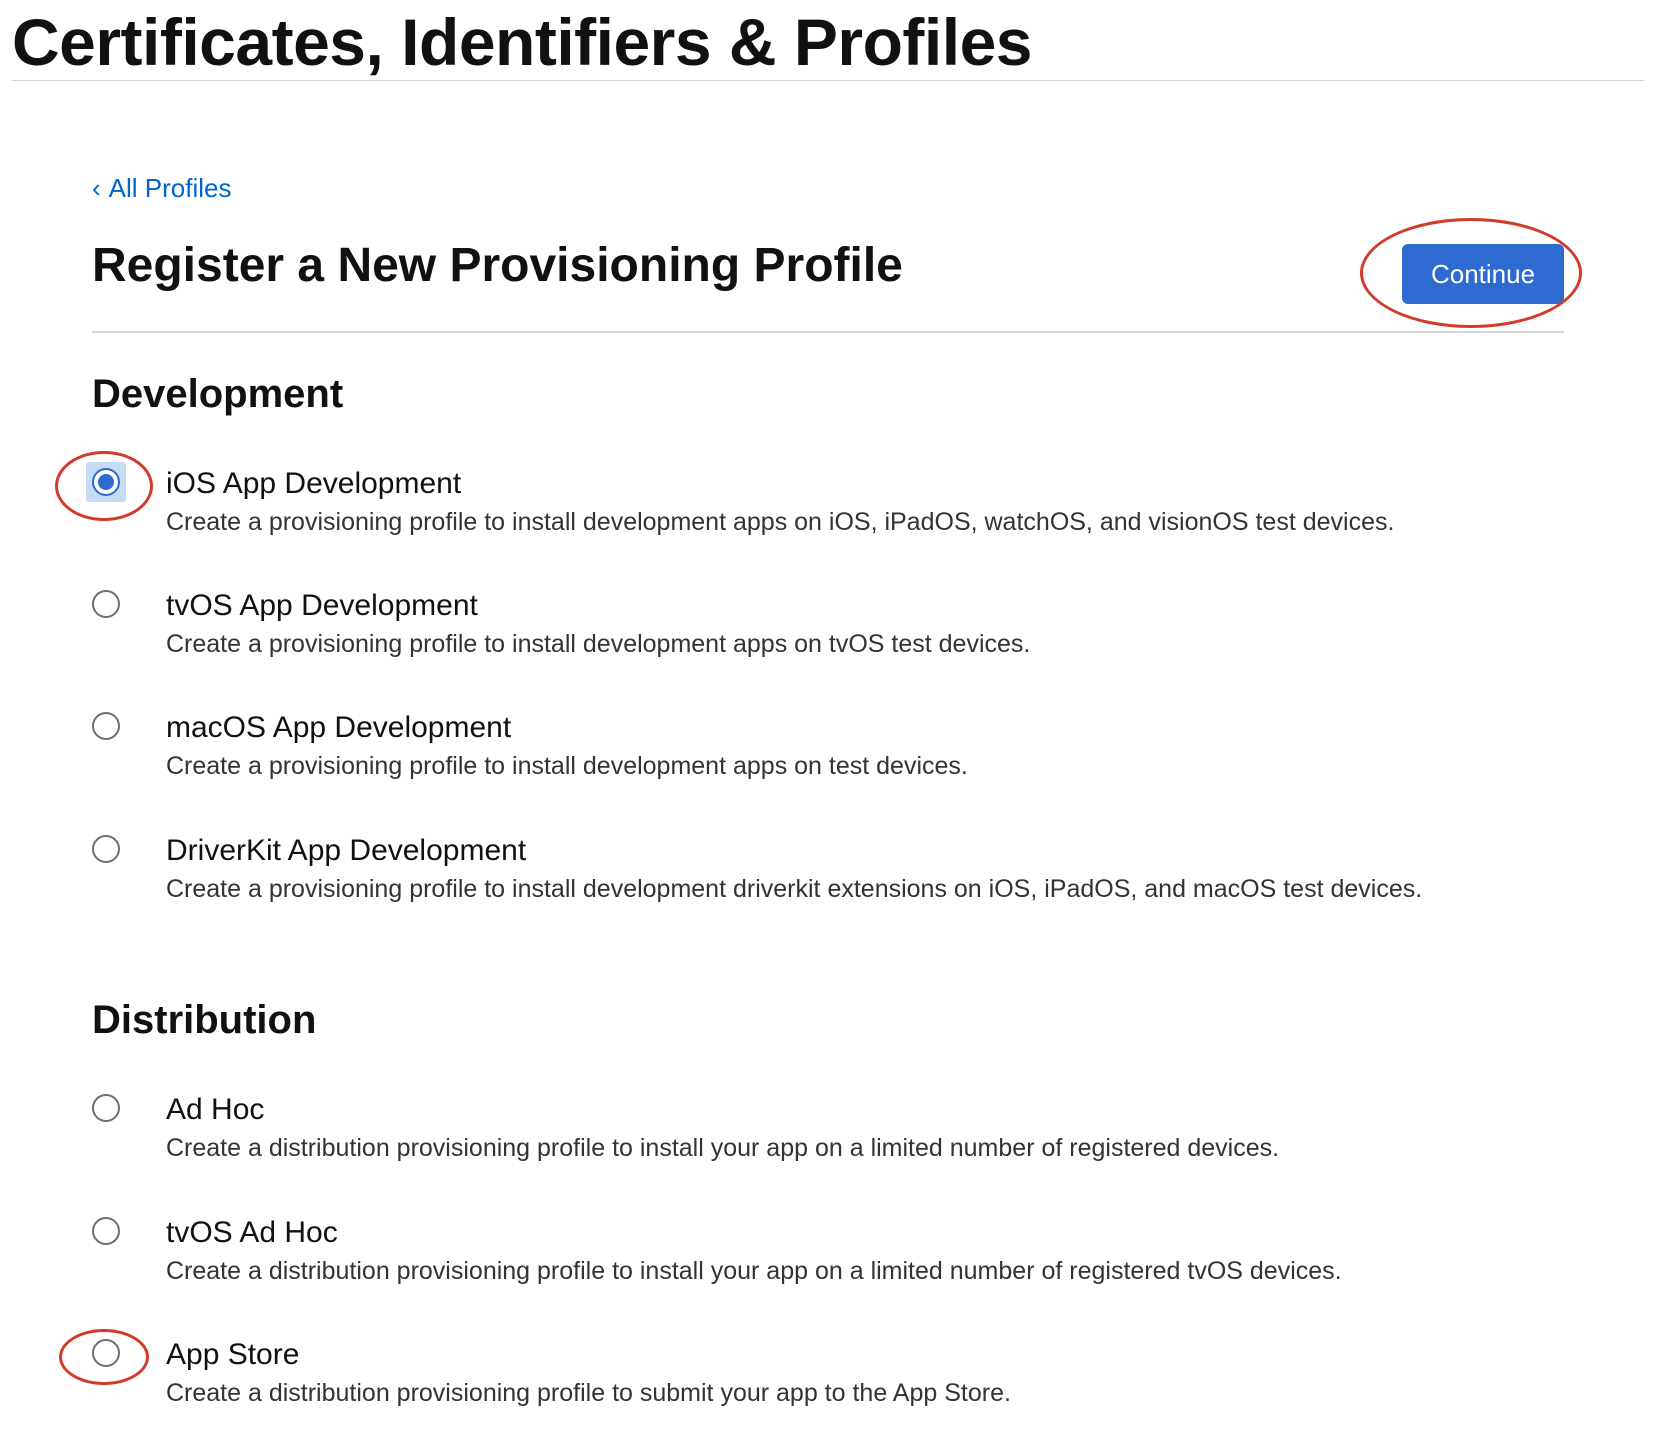 The width and height of the screenshot is (1654, 1446). Describe the element at coordinates (1483, 274) in the screenshot. I see `continue-button: Continue` at that location.